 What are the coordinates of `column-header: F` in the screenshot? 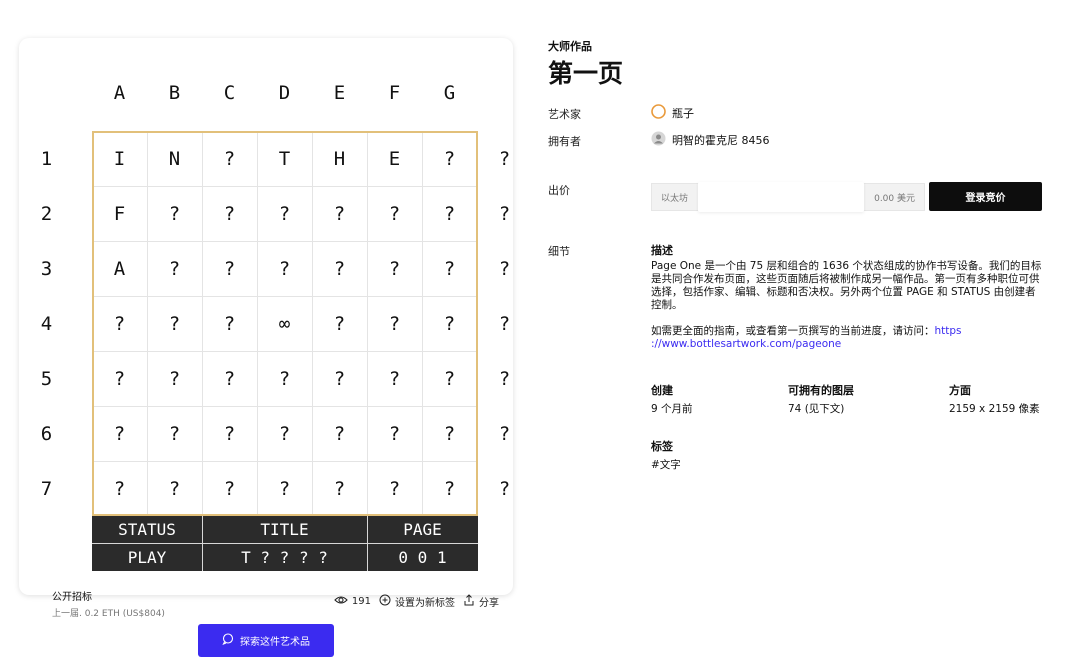 It's located at (394, 92).